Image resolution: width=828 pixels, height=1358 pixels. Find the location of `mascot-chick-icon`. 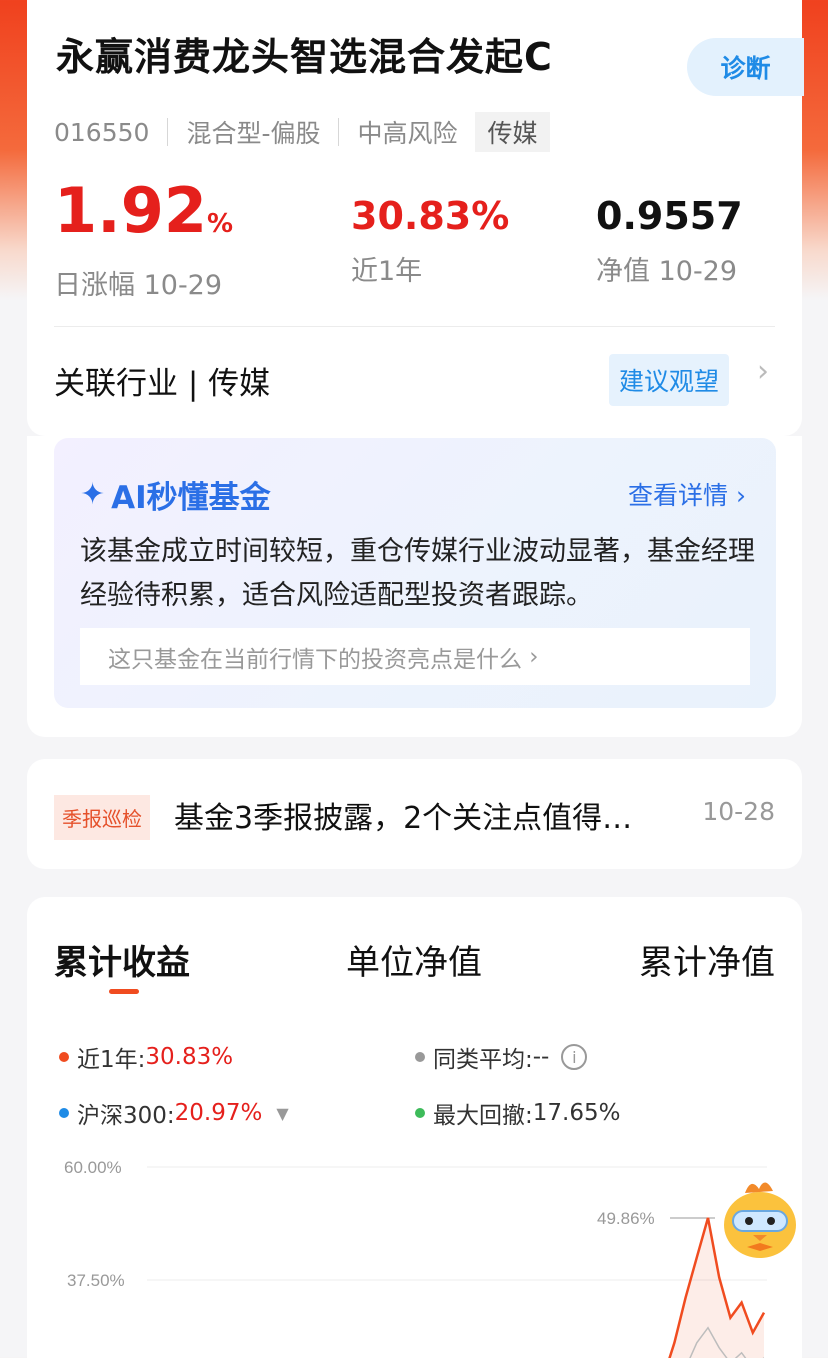

mascot-chick-icon is located at coordinates (760, 1220).